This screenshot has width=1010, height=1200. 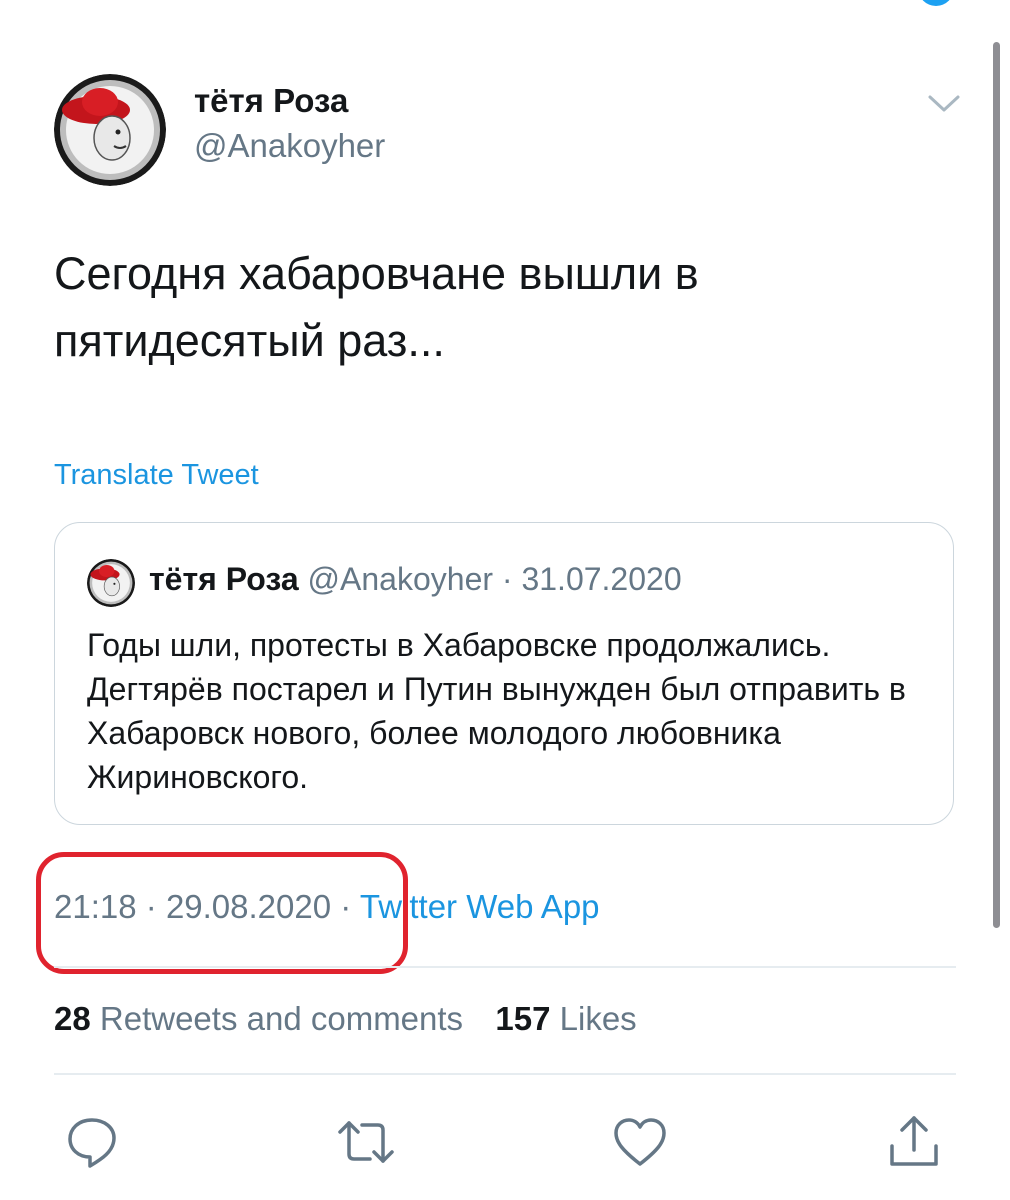 I want to click on highlight-annotation-box, so click(x=222, y=913).